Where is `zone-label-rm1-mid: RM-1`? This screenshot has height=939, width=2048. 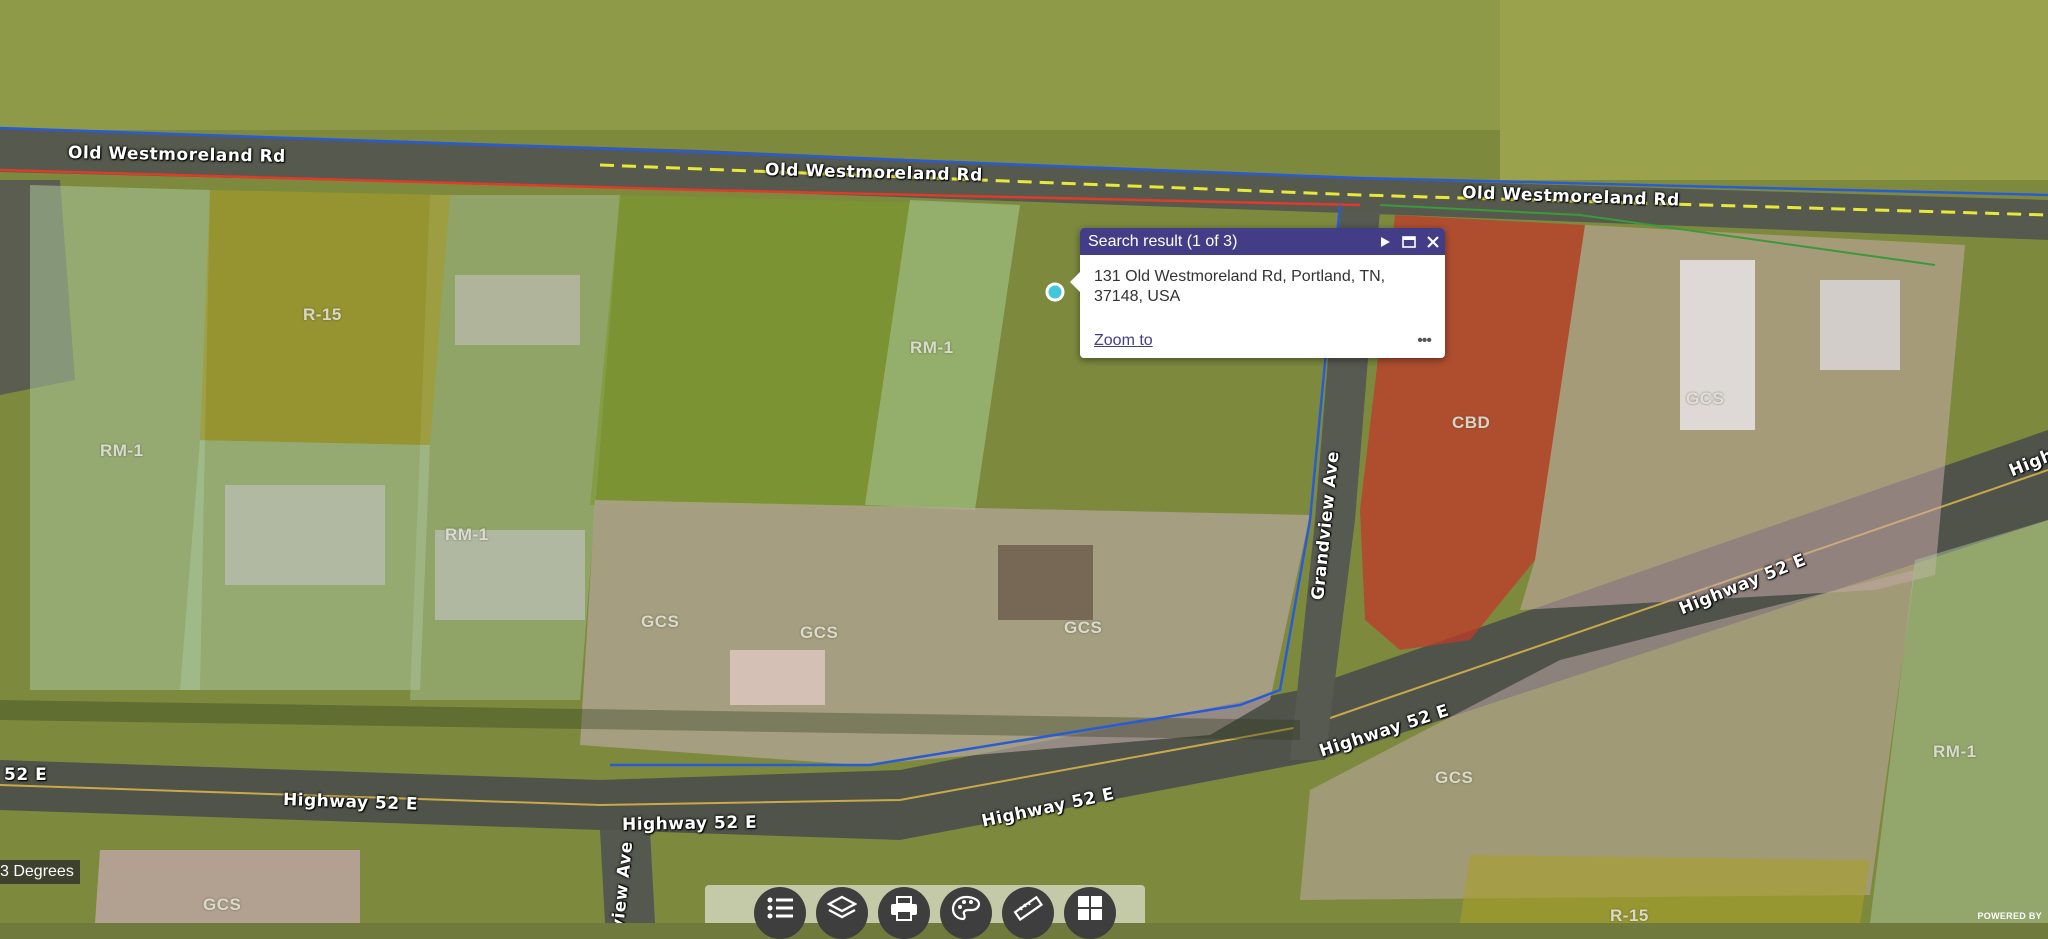 zone-label-rm1-mid: RM-1 is located at coordinates (467, 535).